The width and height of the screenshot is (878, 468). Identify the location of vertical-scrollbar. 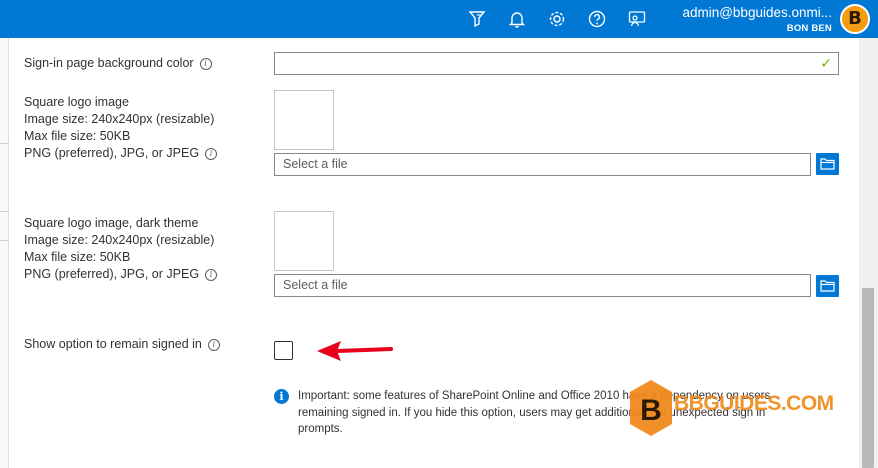
(868, 253).